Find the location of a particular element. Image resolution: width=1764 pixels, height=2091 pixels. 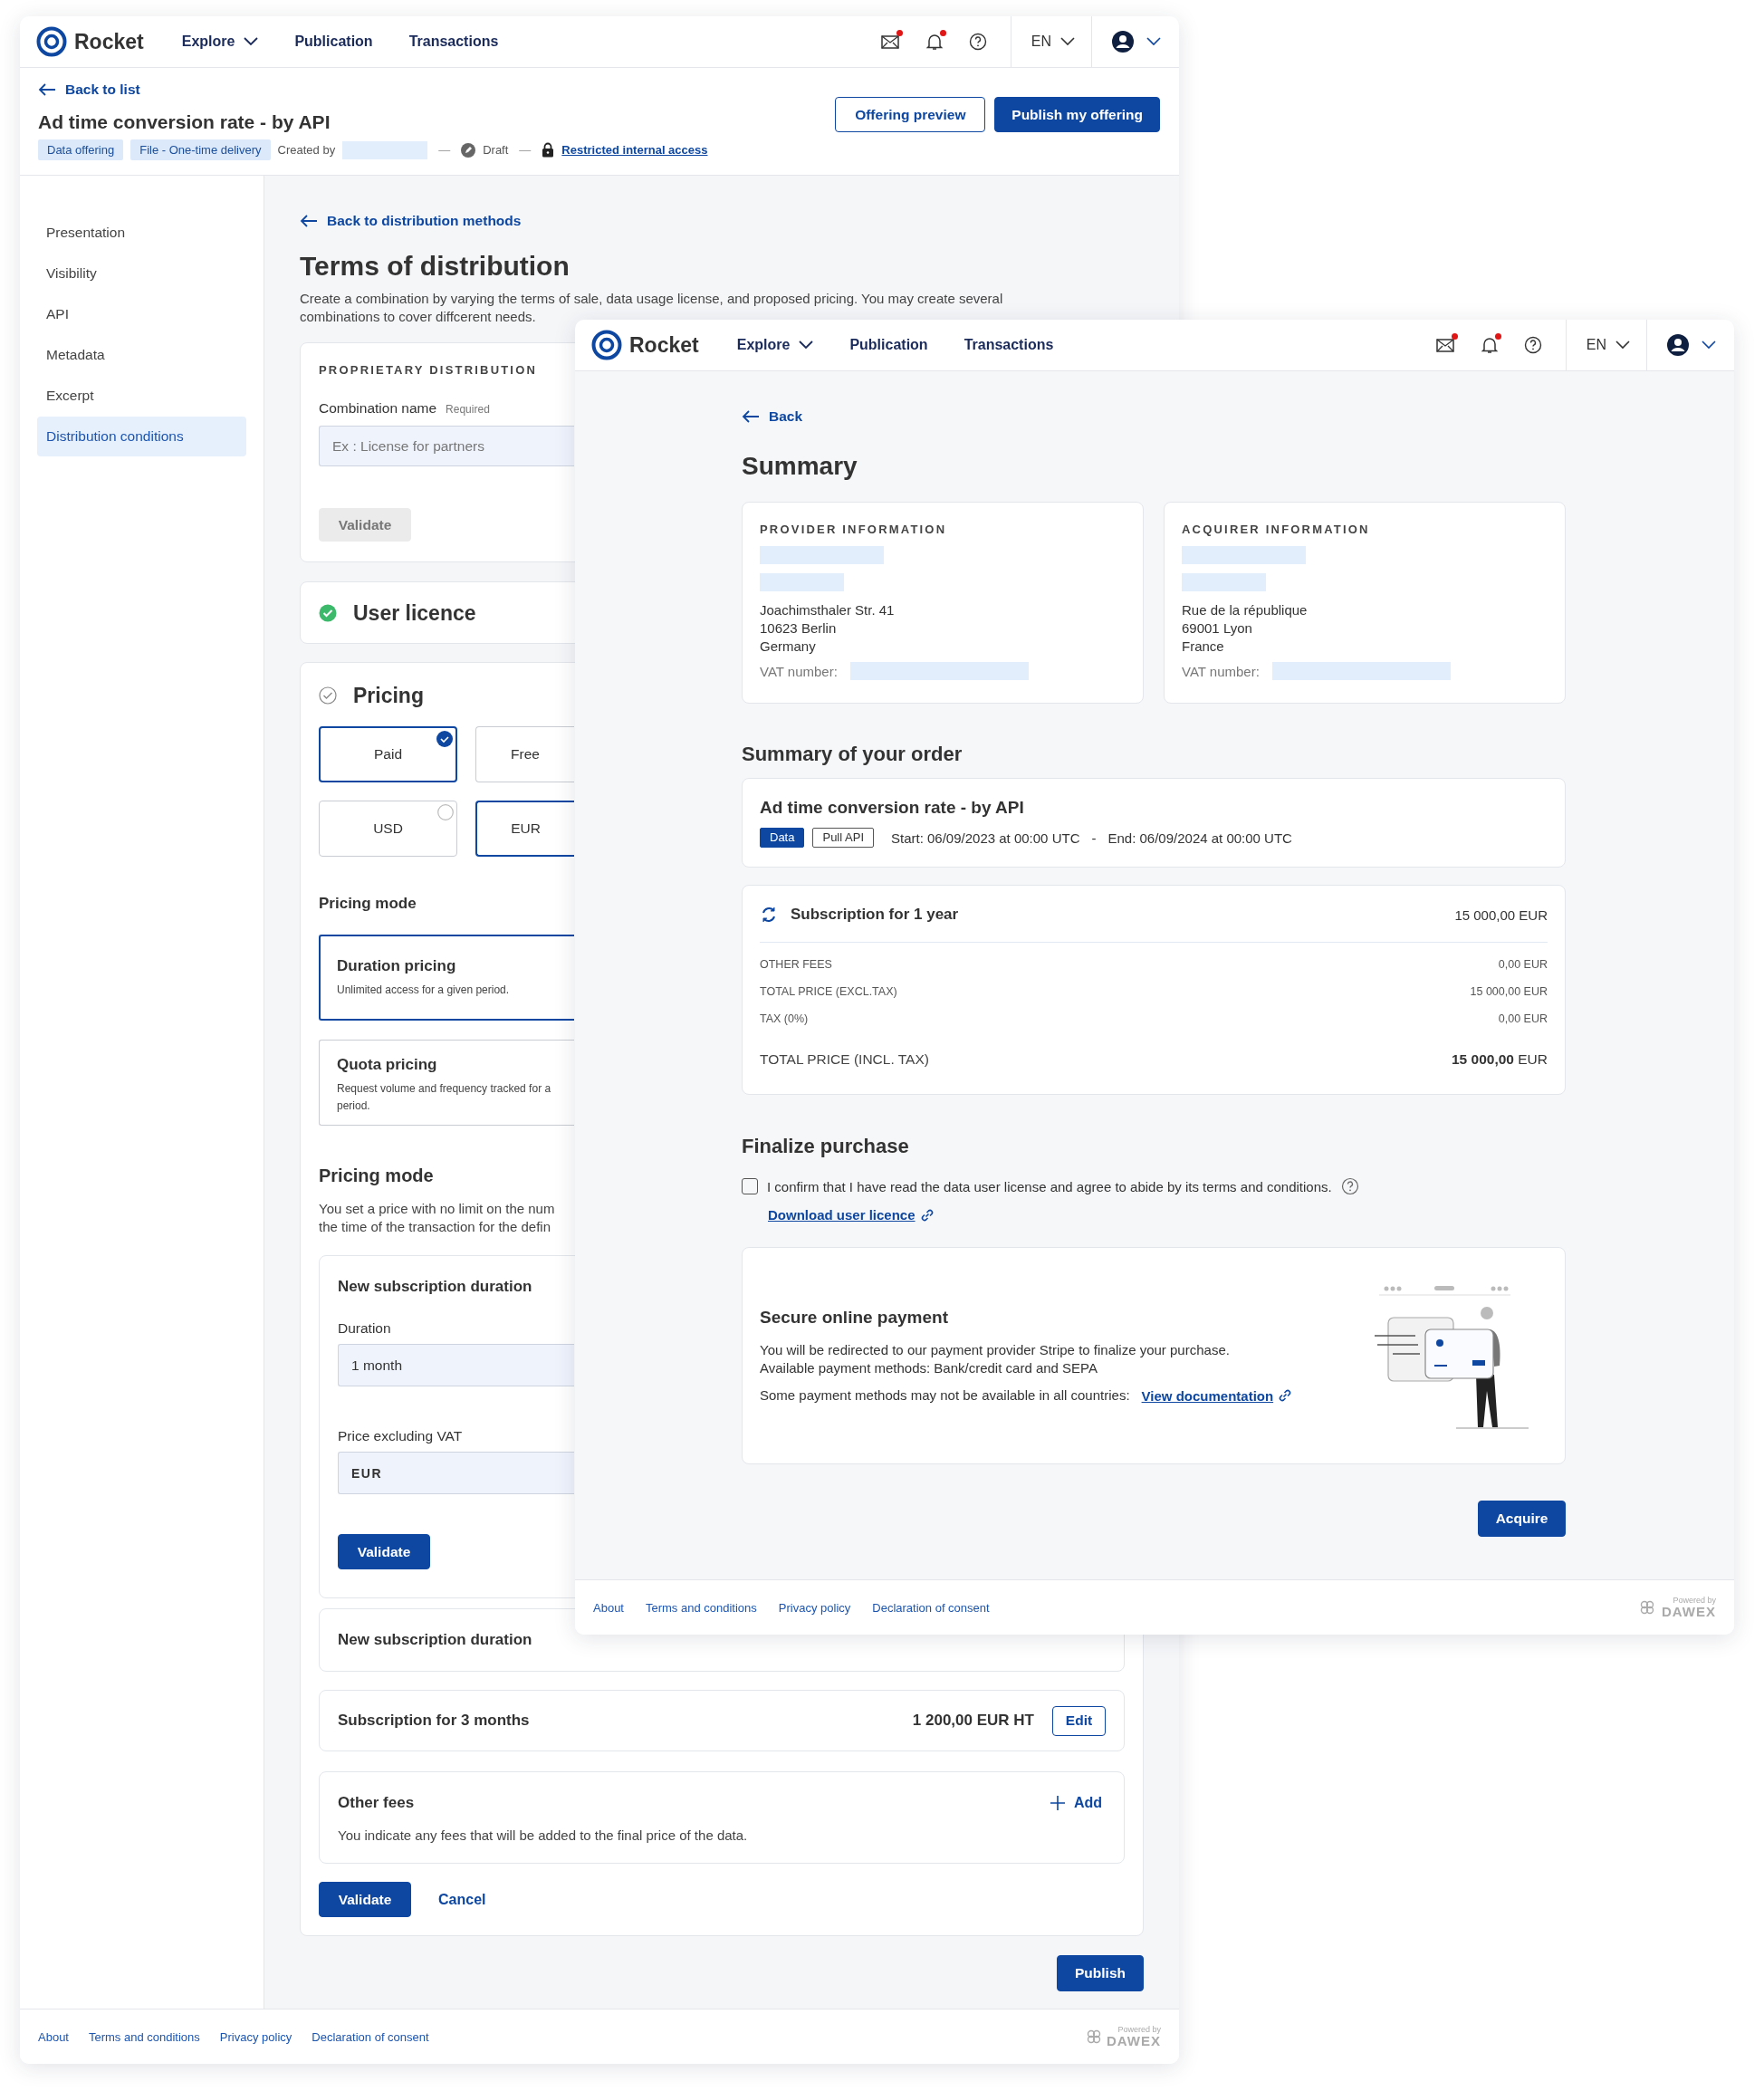

section-heading: Summary of your order is located at coordinates (852, 754).